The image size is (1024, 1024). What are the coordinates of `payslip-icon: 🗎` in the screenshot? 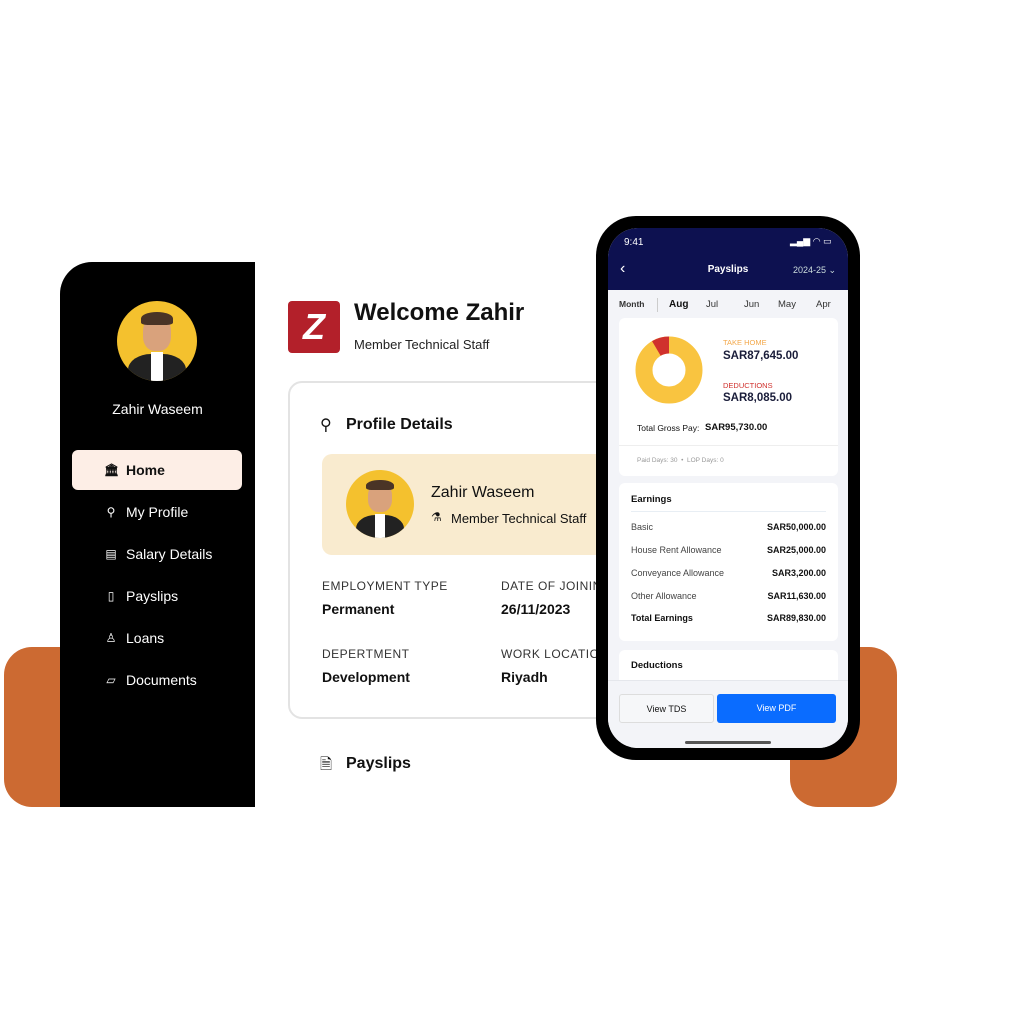 It's located at (326, 764).